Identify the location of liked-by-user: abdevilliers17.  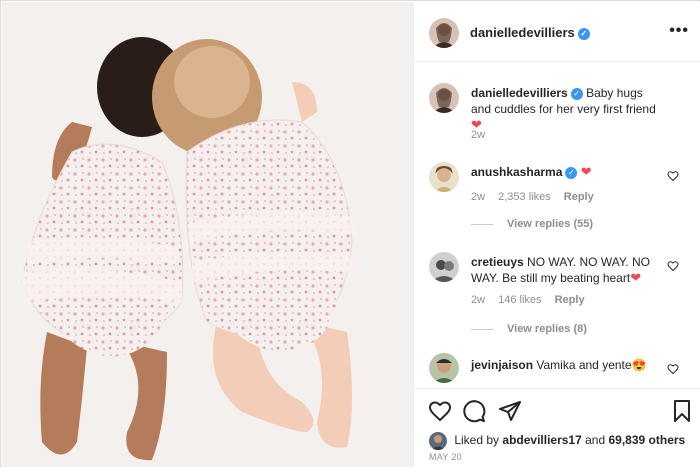
(541, 440).